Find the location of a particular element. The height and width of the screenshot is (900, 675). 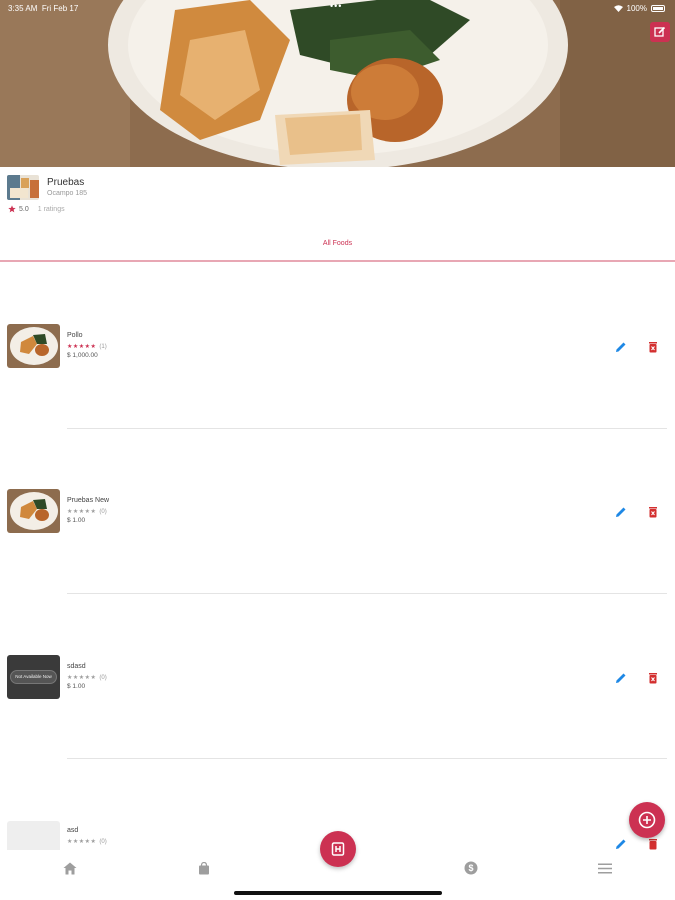

nav-home is located at coordinates (70, 868).